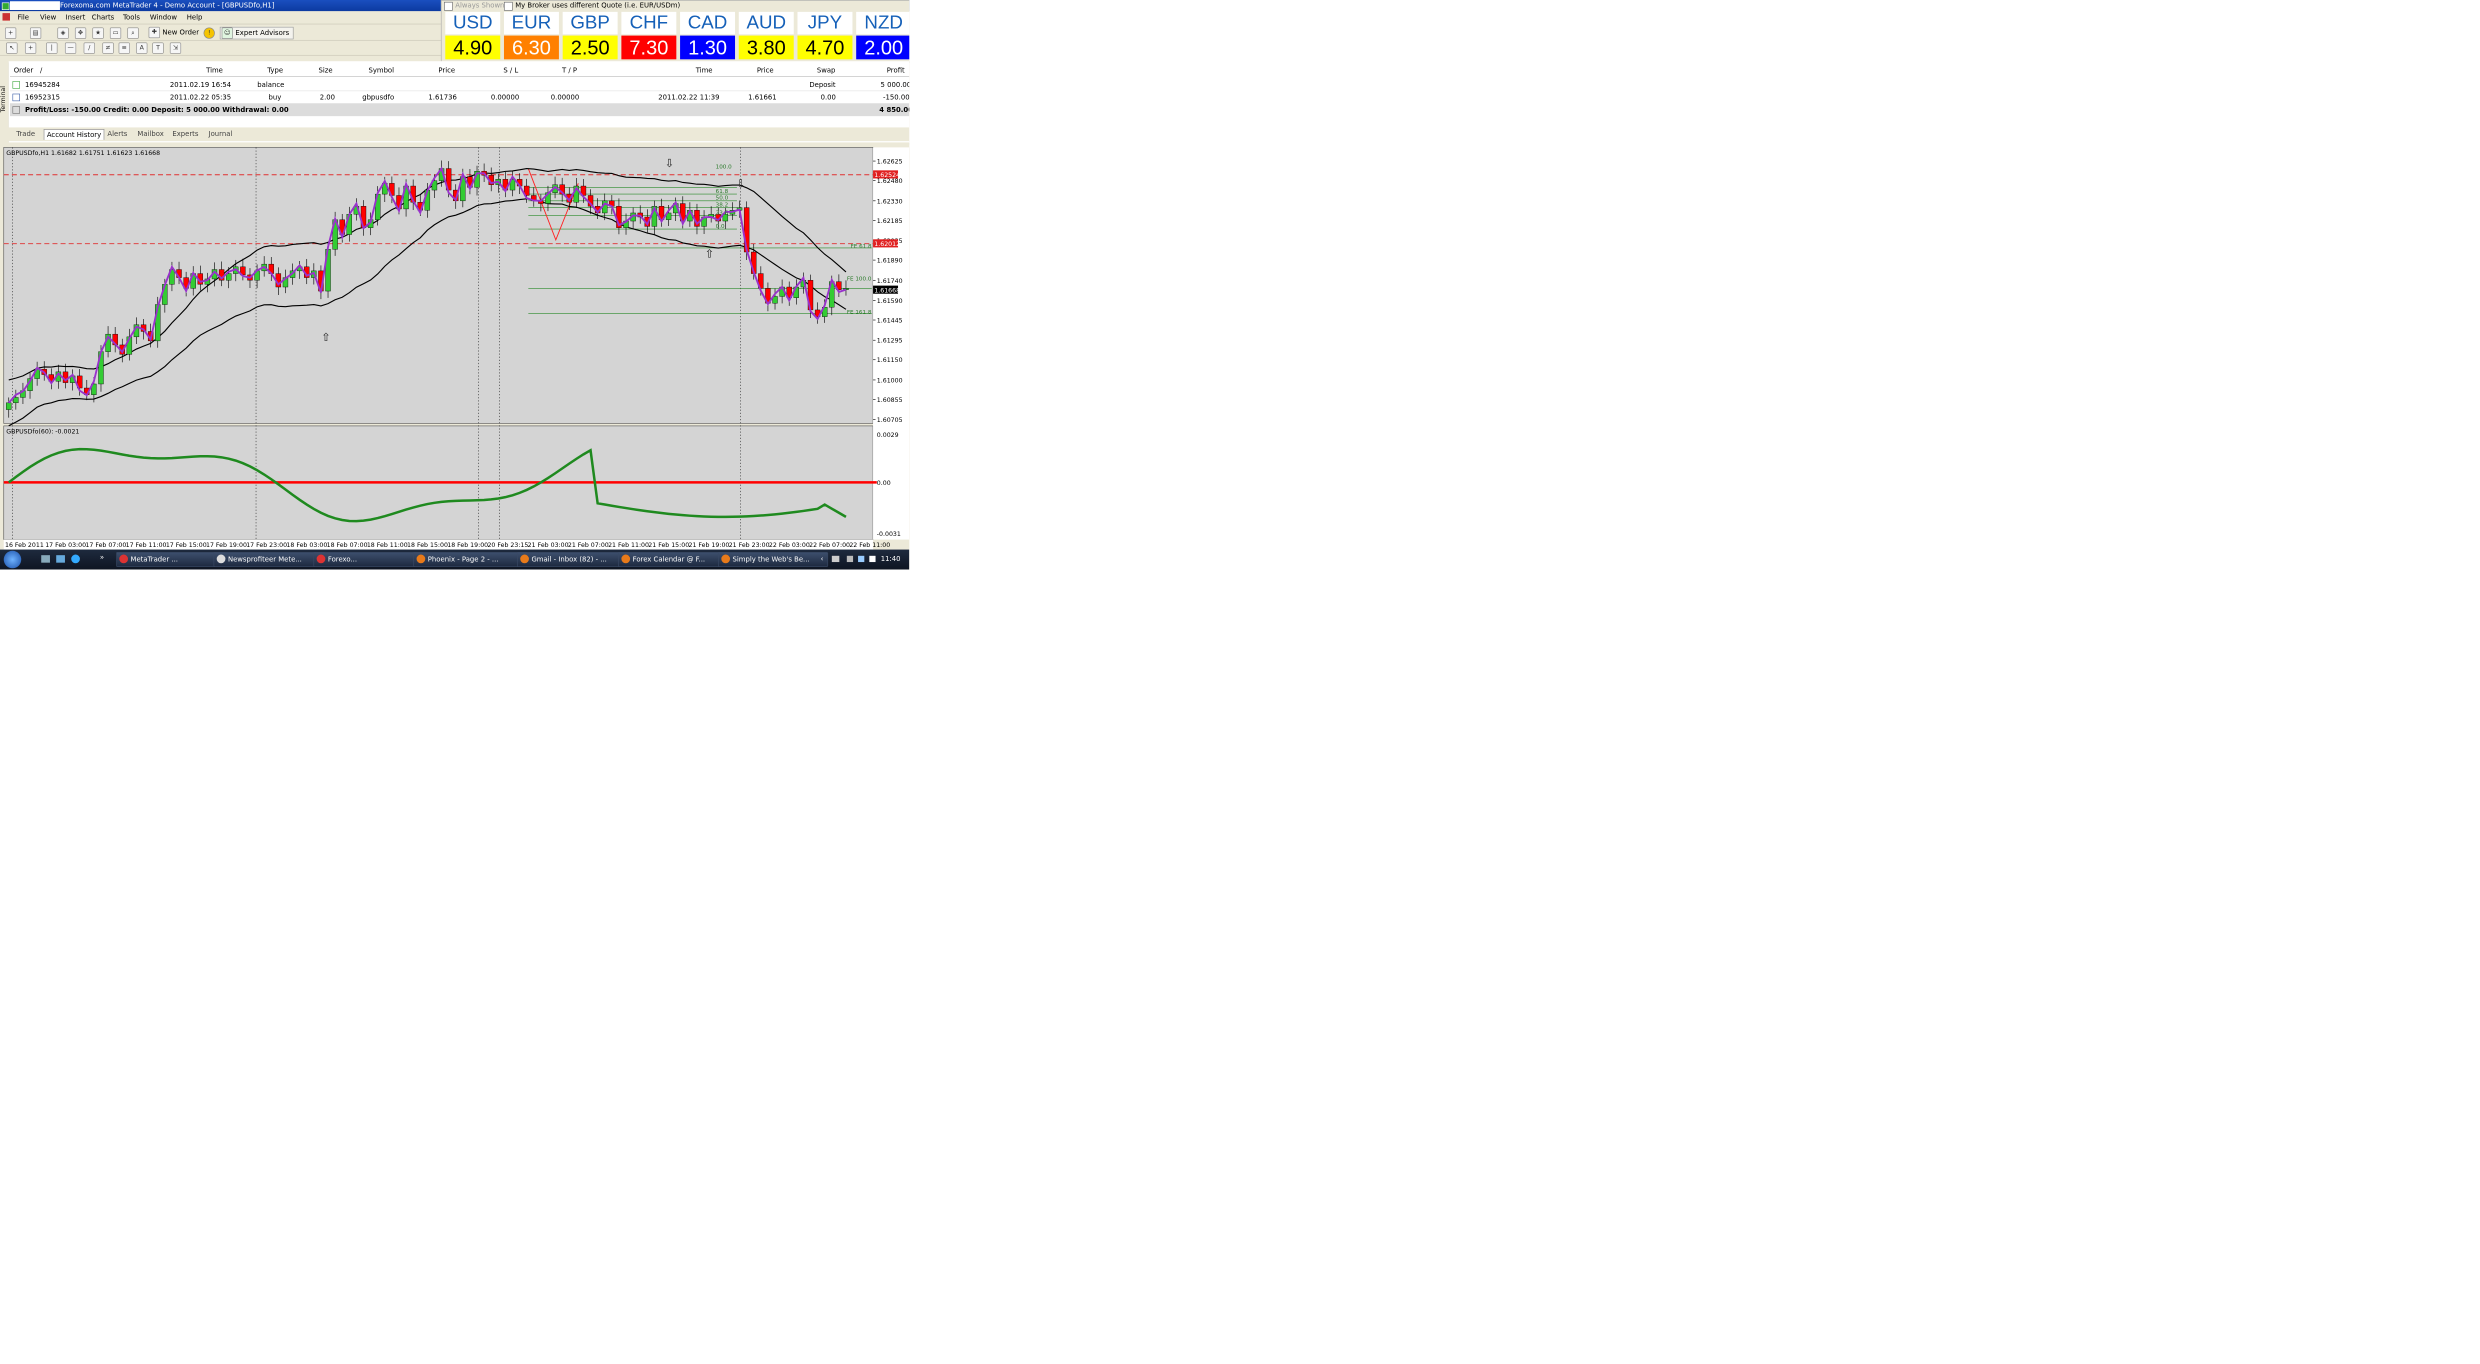  I want to click on col-sl: S / L, so click(510, 70).